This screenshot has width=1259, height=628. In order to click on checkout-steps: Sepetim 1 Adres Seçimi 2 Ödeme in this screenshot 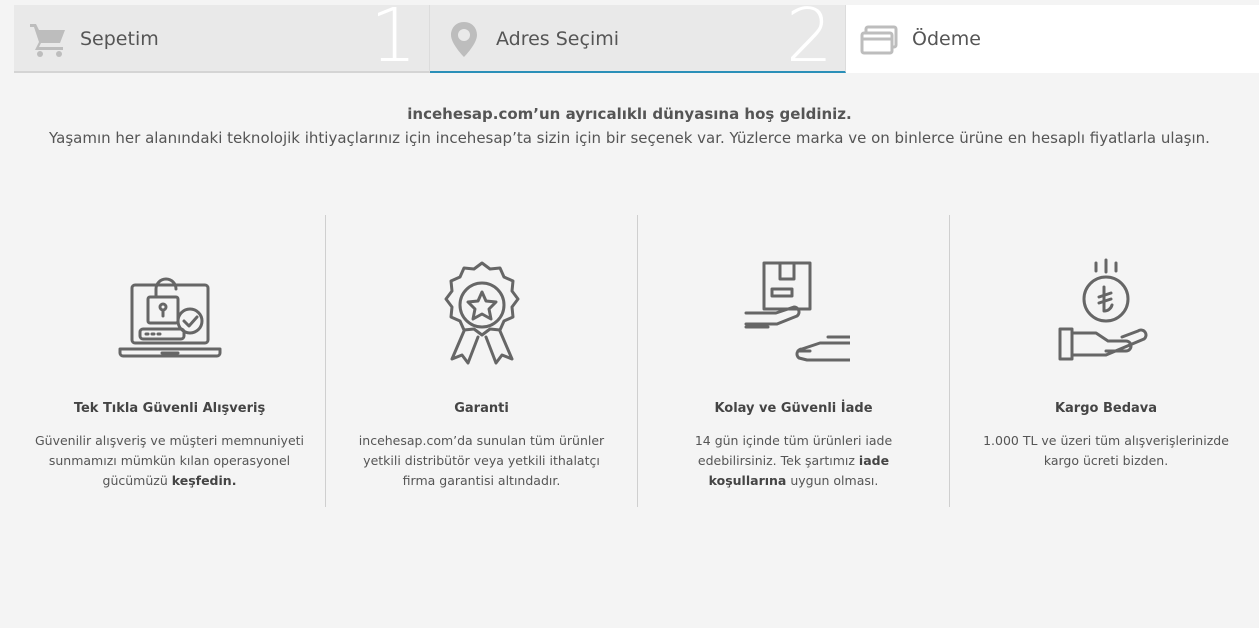, I will do `click(636, 40)`.